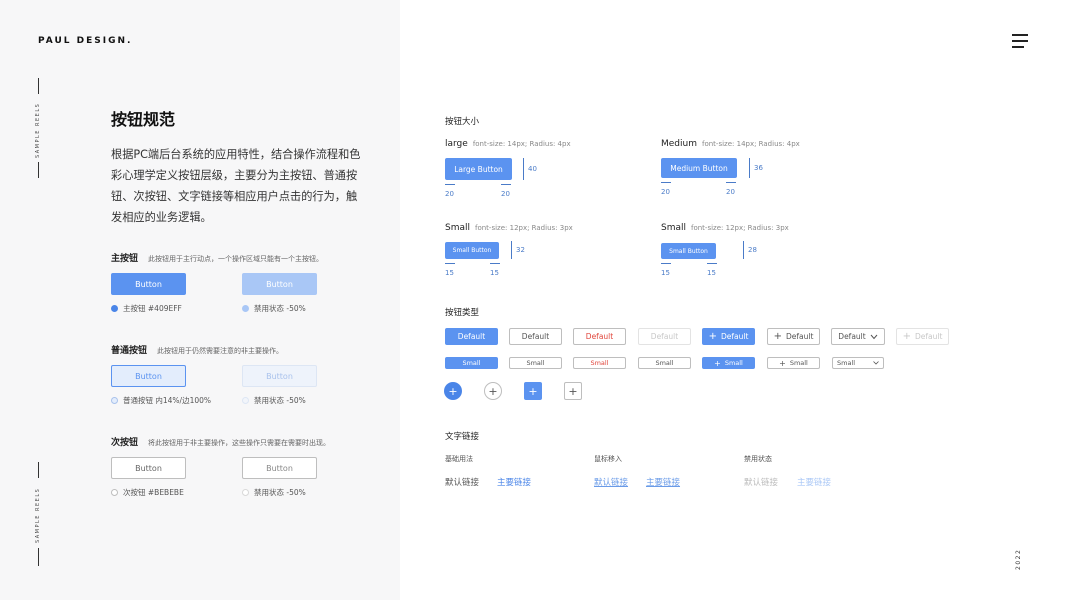 The height and width of the screenshot is (600, 1067). Describe the element at coordinates (280, 308) in the screenshot. I see `primary-disabled-note-text: 禁用状态 -50%` at that location.